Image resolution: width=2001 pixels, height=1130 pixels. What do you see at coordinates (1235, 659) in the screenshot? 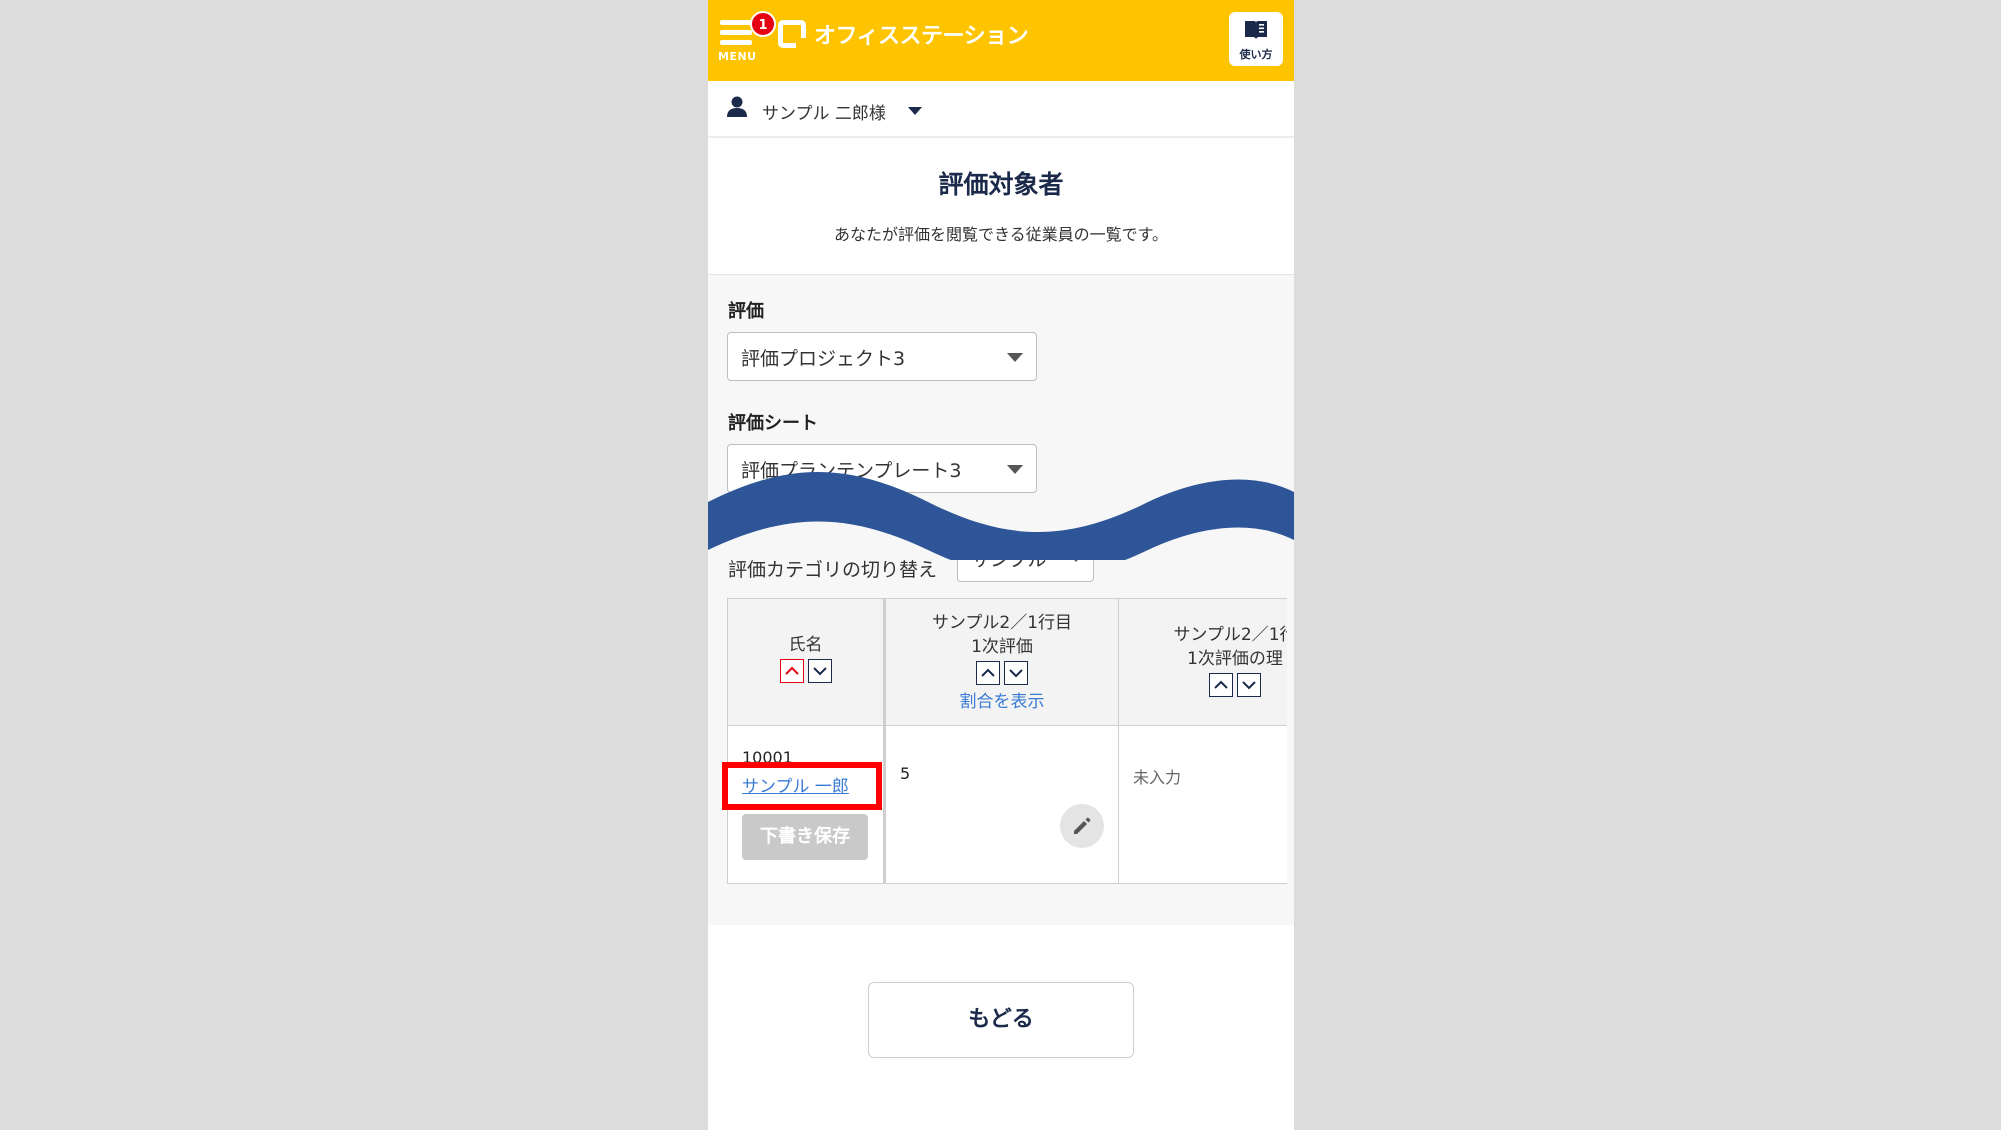
I see `column-header-sublabel: 1次評価の理` at bounding box center [1235, 659].